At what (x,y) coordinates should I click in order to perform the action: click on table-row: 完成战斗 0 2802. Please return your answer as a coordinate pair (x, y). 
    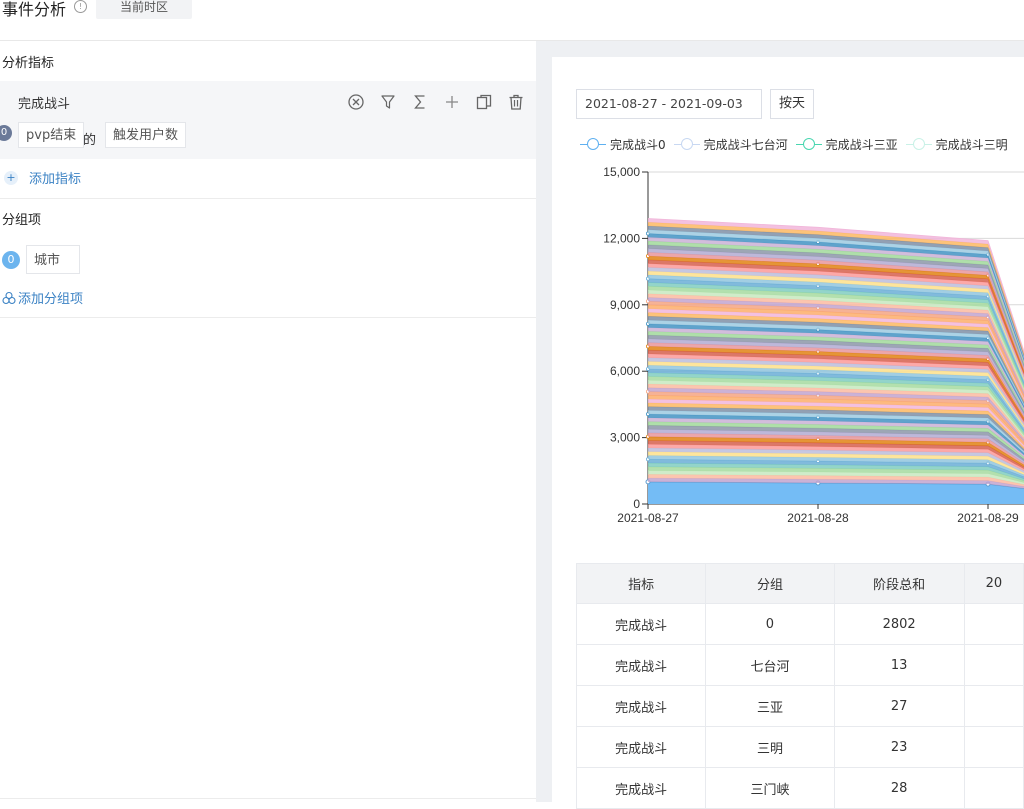
    Looking at the image, I should click on (799, 624).